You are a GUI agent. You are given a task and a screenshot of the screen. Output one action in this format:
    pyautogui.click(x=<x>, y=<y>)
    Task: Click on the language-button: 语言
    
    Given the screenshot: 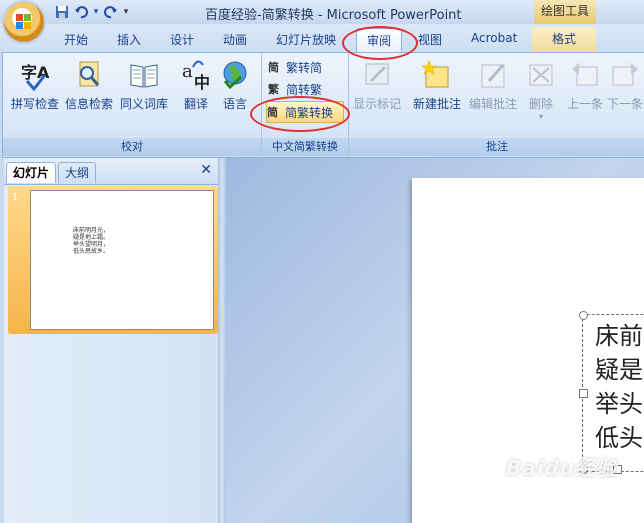 What is the action you would take?
    pyautogui.click(x=235, y=89)
    